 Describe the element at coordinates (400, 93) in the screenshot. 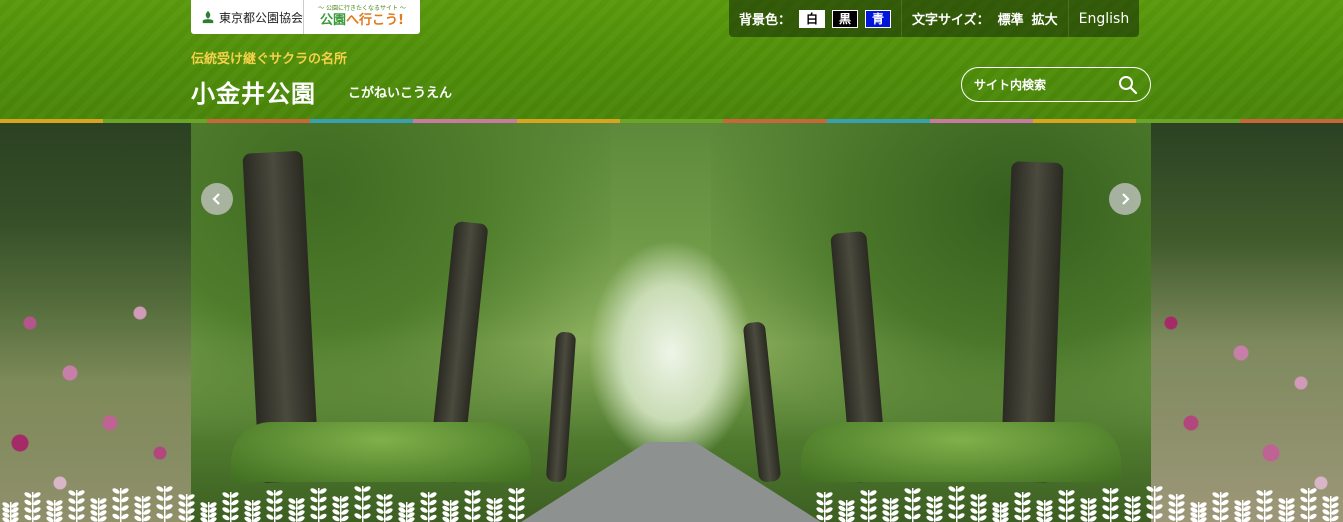

I see `title-reading: こがねいこうえん` at that location.